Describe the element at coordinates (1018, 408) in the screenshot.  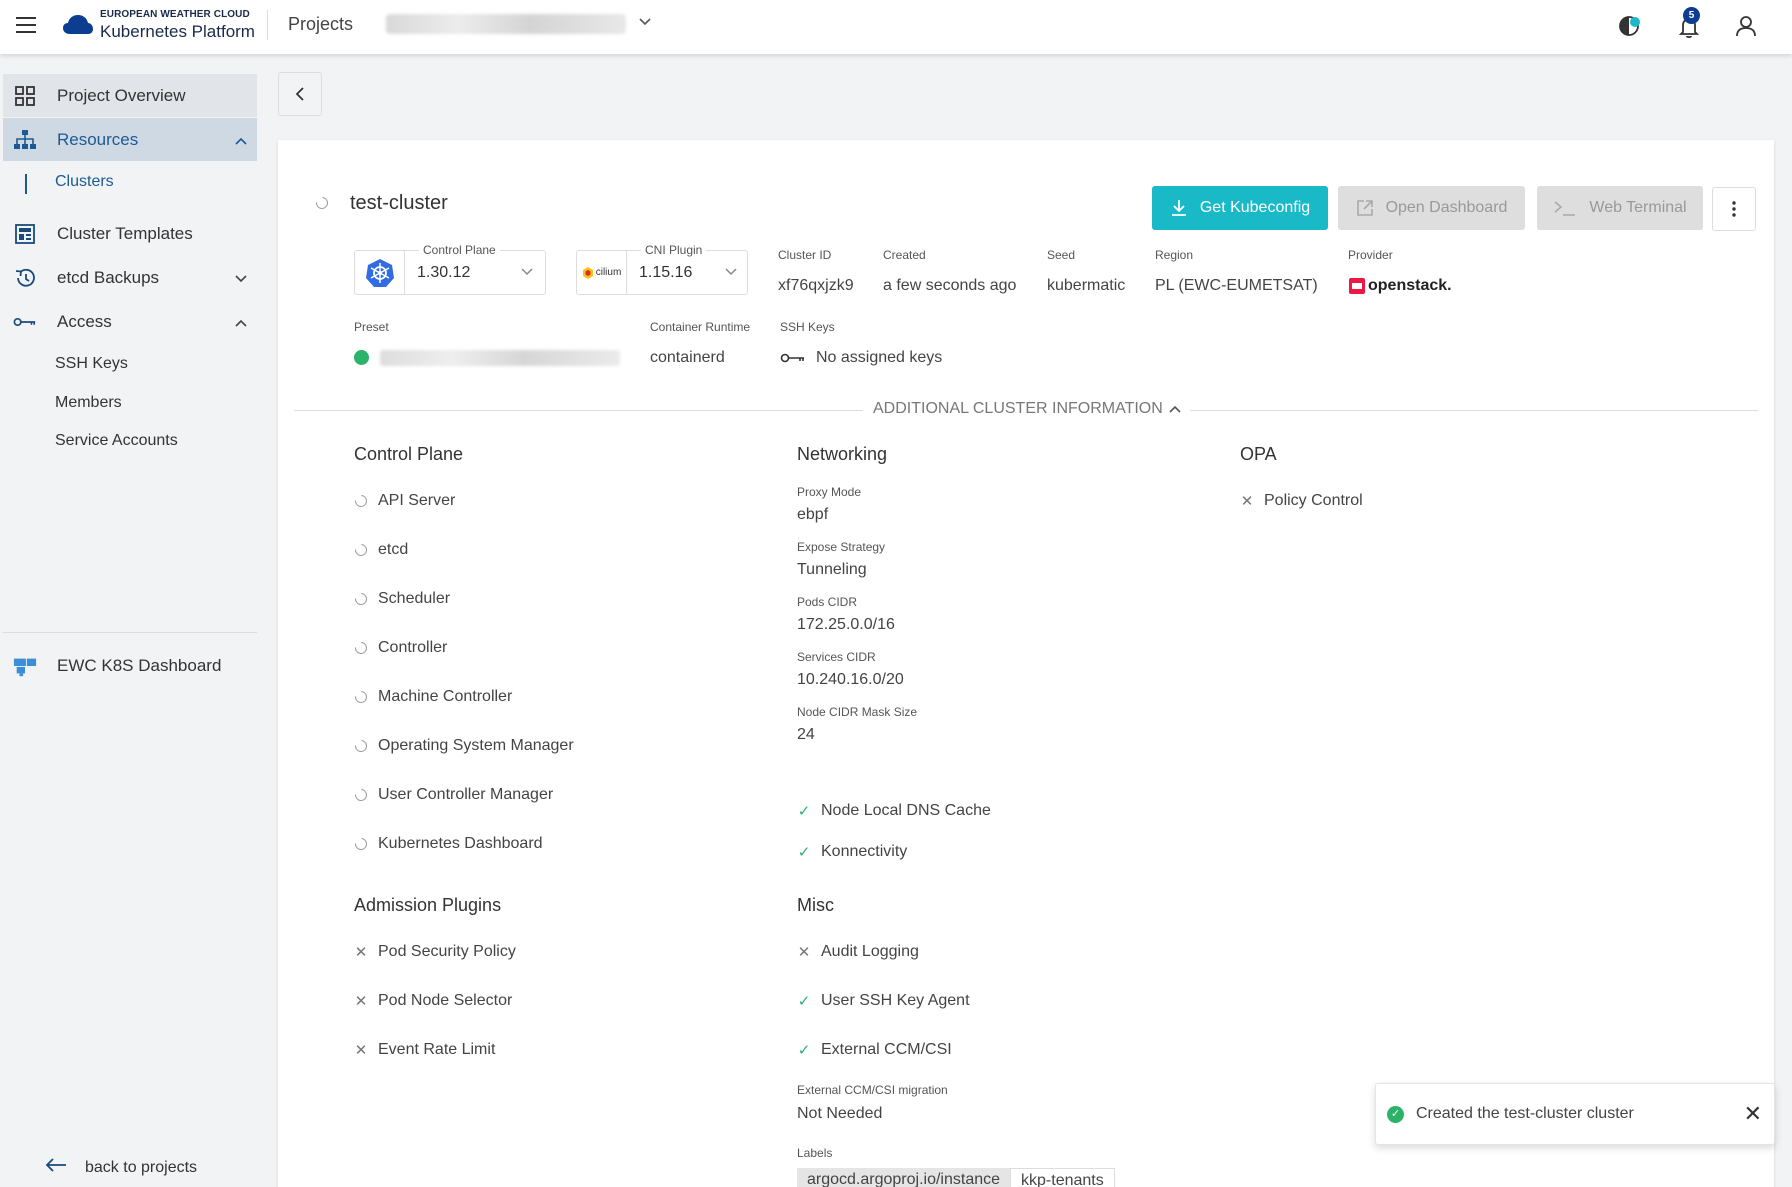
I see `additional-info-label: ADDITIONAL CLUSTER INFORMATION` at that location.